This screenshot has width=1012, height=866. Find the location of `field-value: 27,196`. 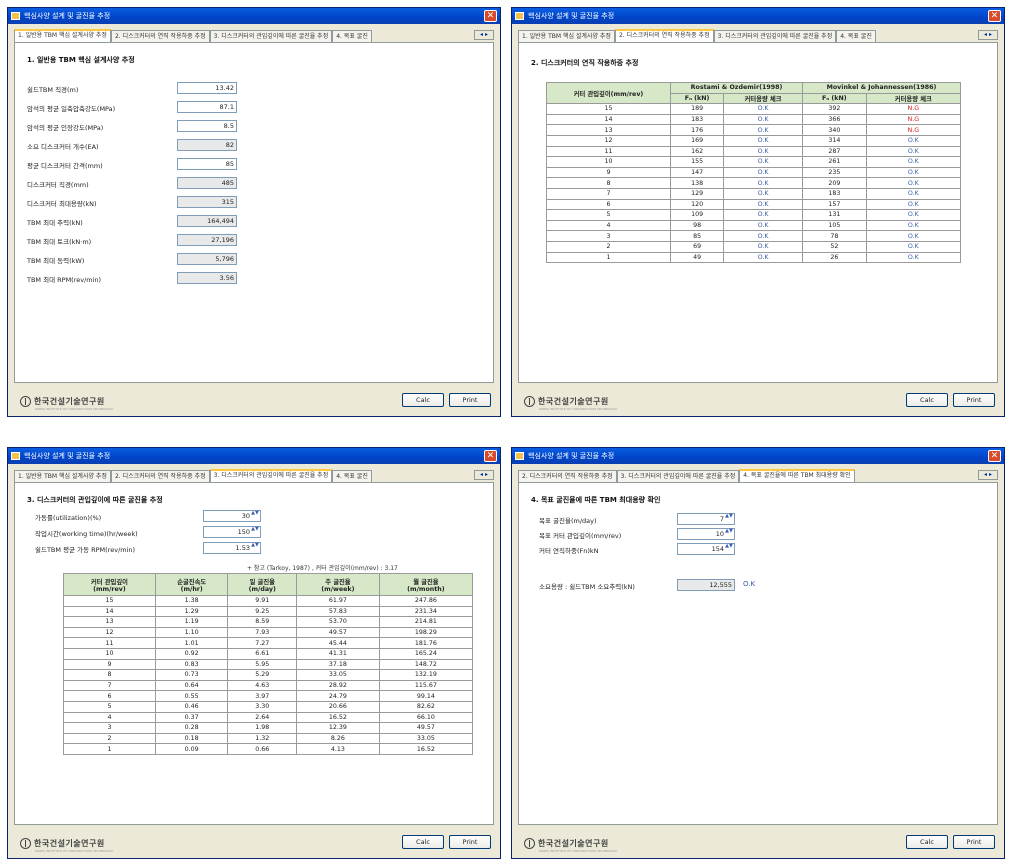

field-value: 27,196 is located at coordinates (207, 240).